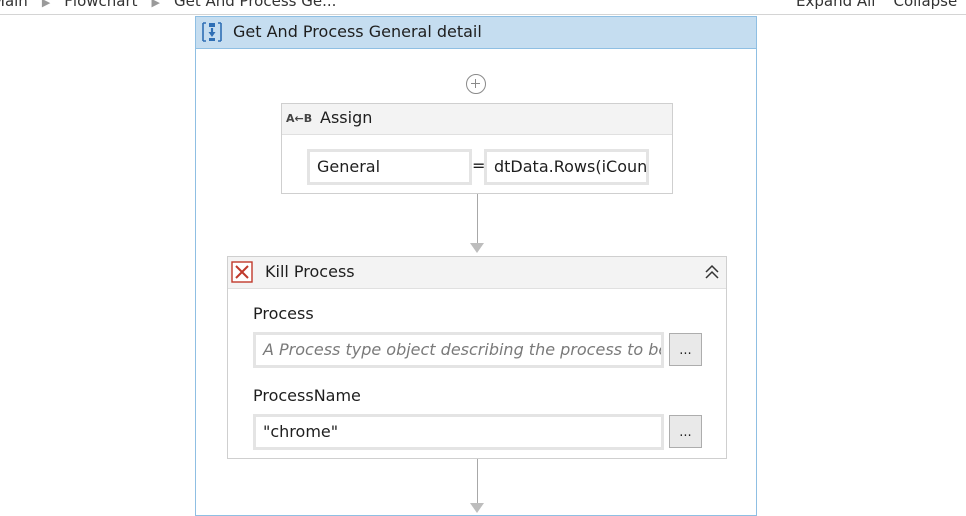 The width and height of the screenshot is (966, 516). I want to click on assign-title: Assign, so click(346, 117).